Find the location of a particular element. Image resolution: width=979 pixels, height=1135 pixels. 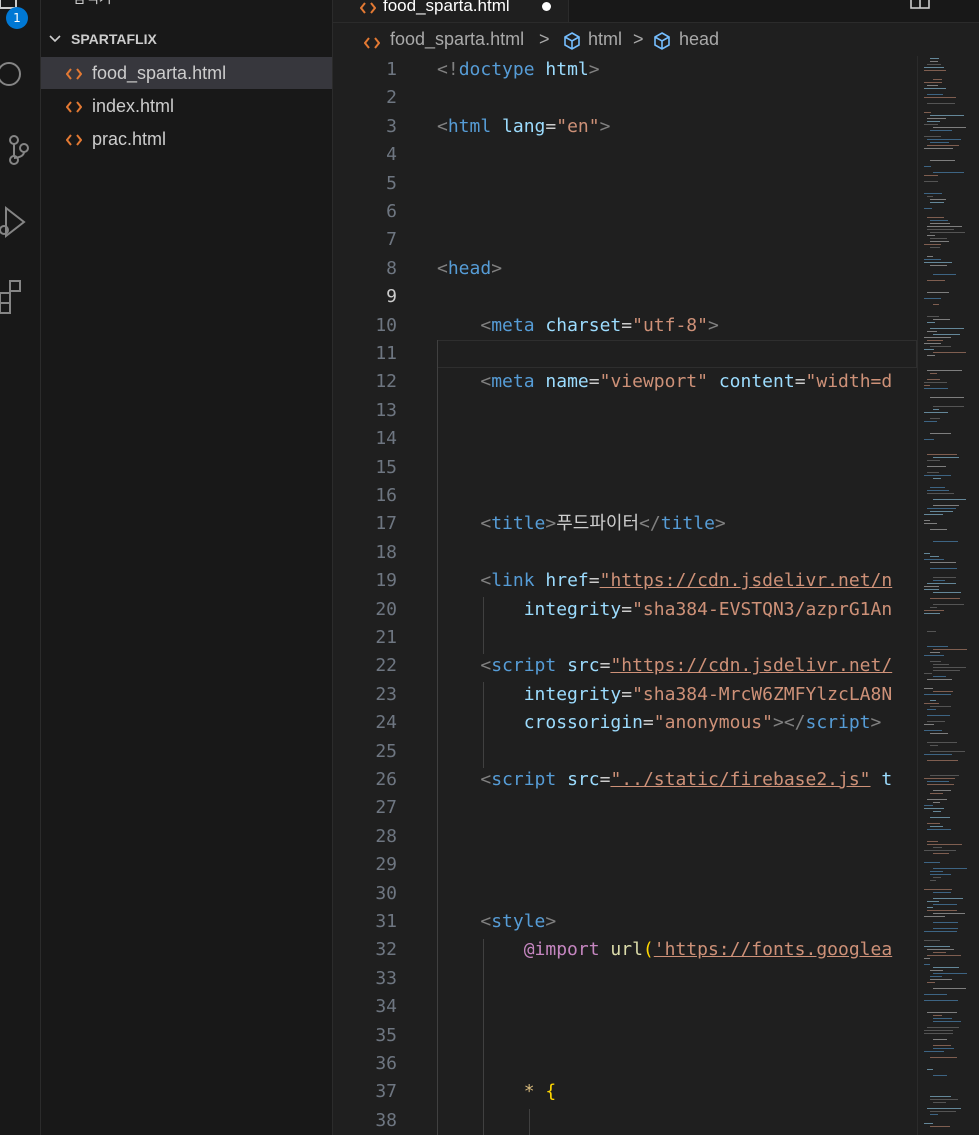

code-line: 23 integrity="sha384-MrcW6ZMFYlzcLA8N is located at coordinates (625, 695).